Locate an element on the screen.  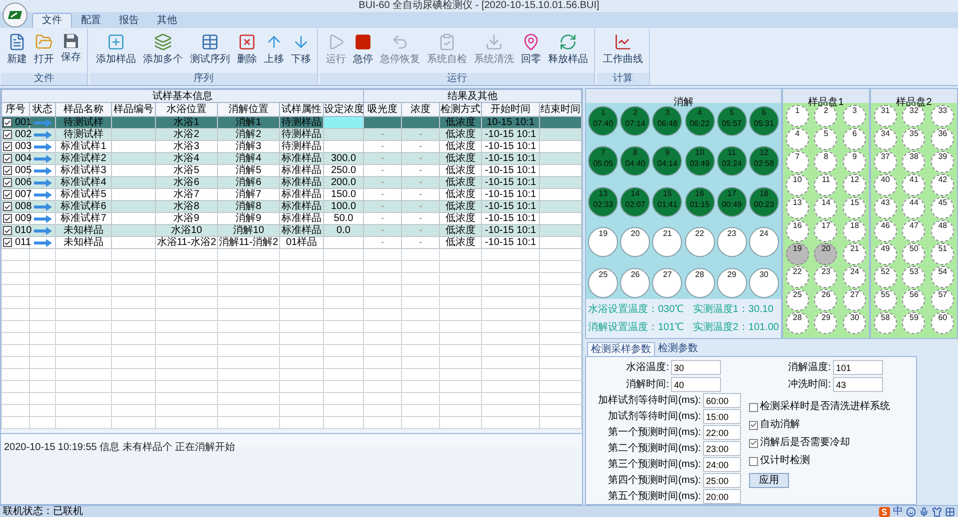
ribbon-button: 删除 is located at coordinates (247, 51).